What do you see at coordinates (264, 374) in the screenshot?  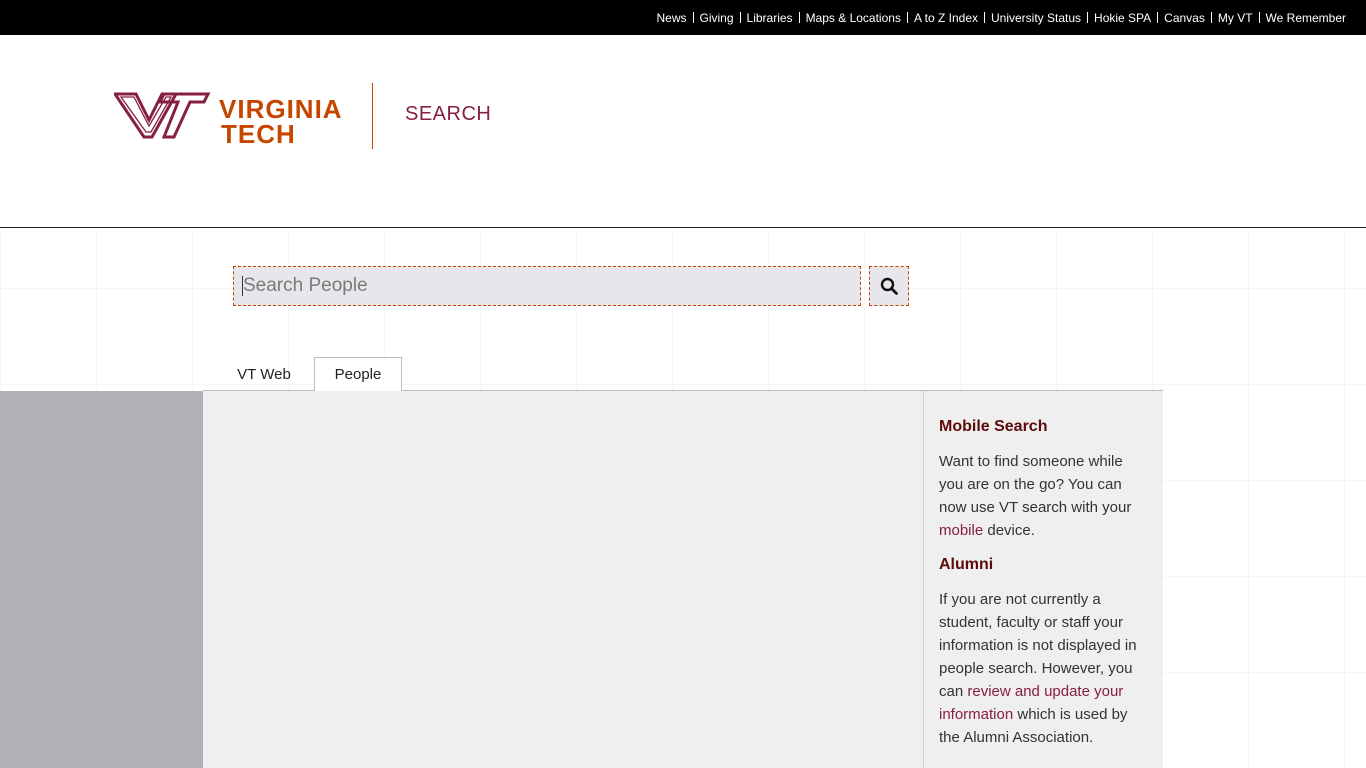 I see `tab-vt-web: VT Web` at bounding box center [264, 374].